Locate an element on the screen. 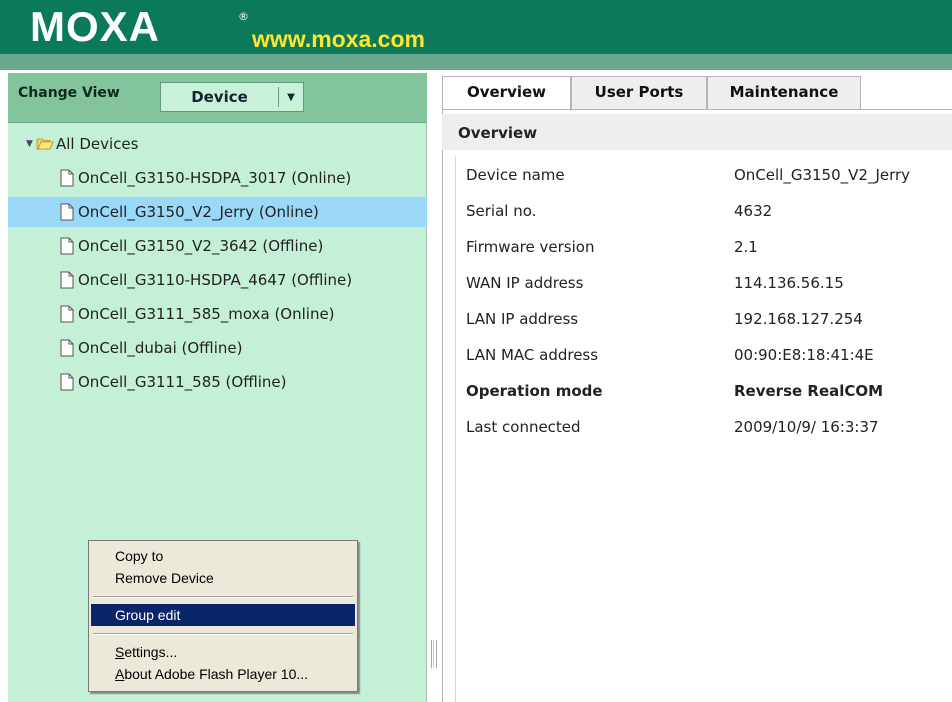 The width and height of the screenshot is (952, 702). tree-device-item: OnCell_G3150-HSDPA_3017 (Online) is located at coordinates (217, 178).